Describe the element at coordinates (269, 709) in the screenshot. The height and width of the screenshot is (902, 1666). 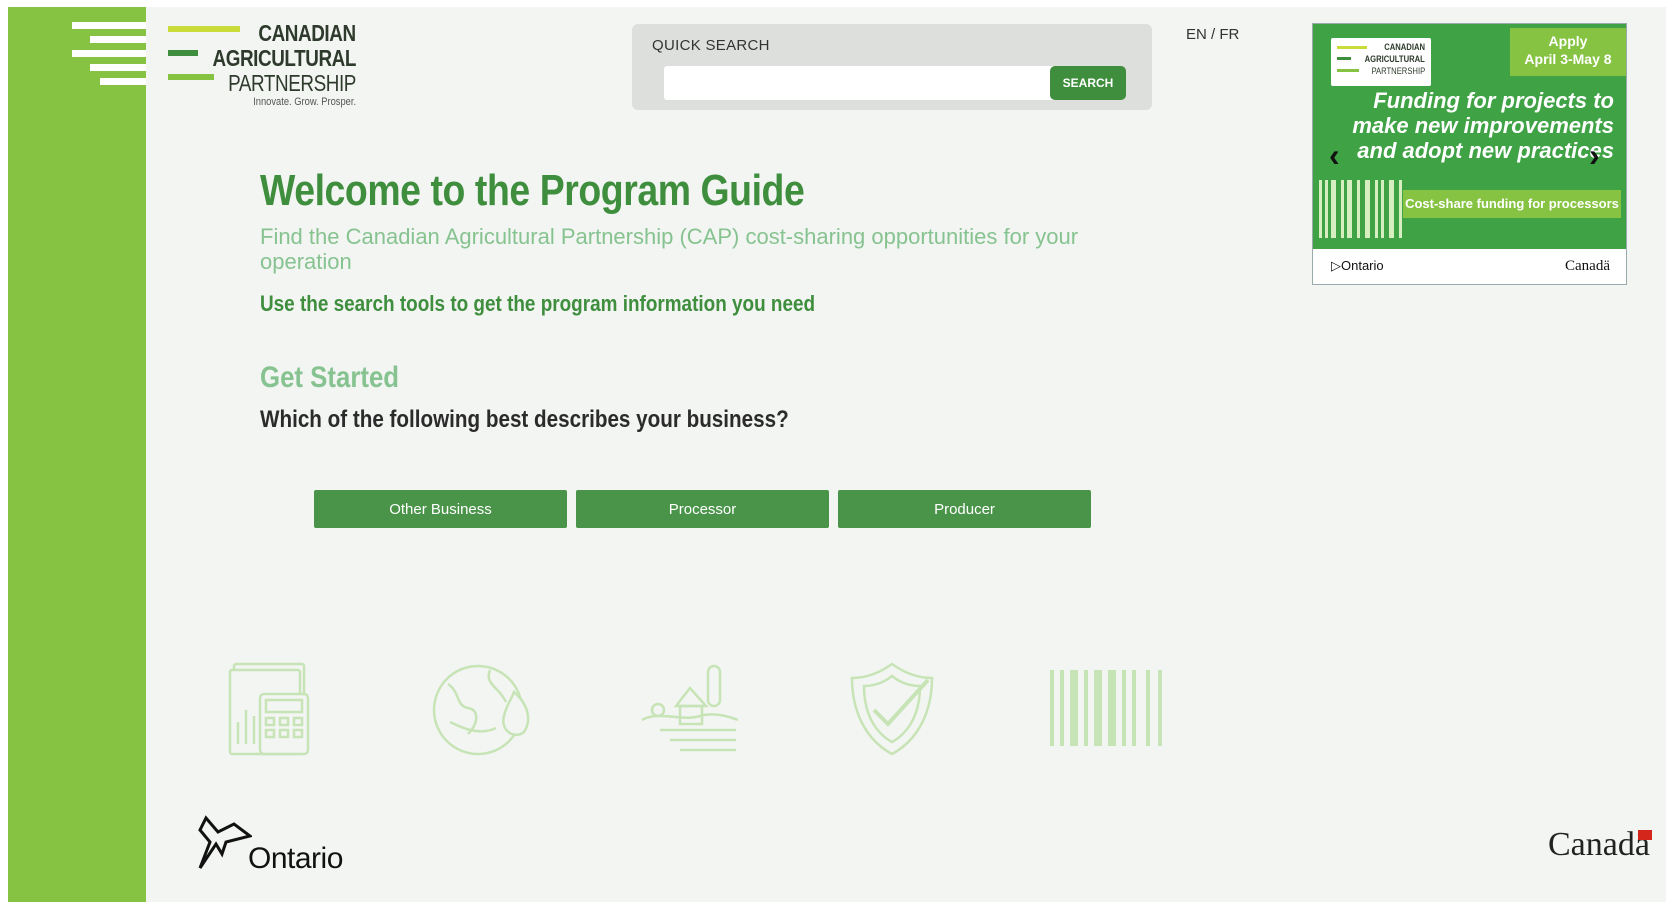
I see `calculator-document-icon` at that location.